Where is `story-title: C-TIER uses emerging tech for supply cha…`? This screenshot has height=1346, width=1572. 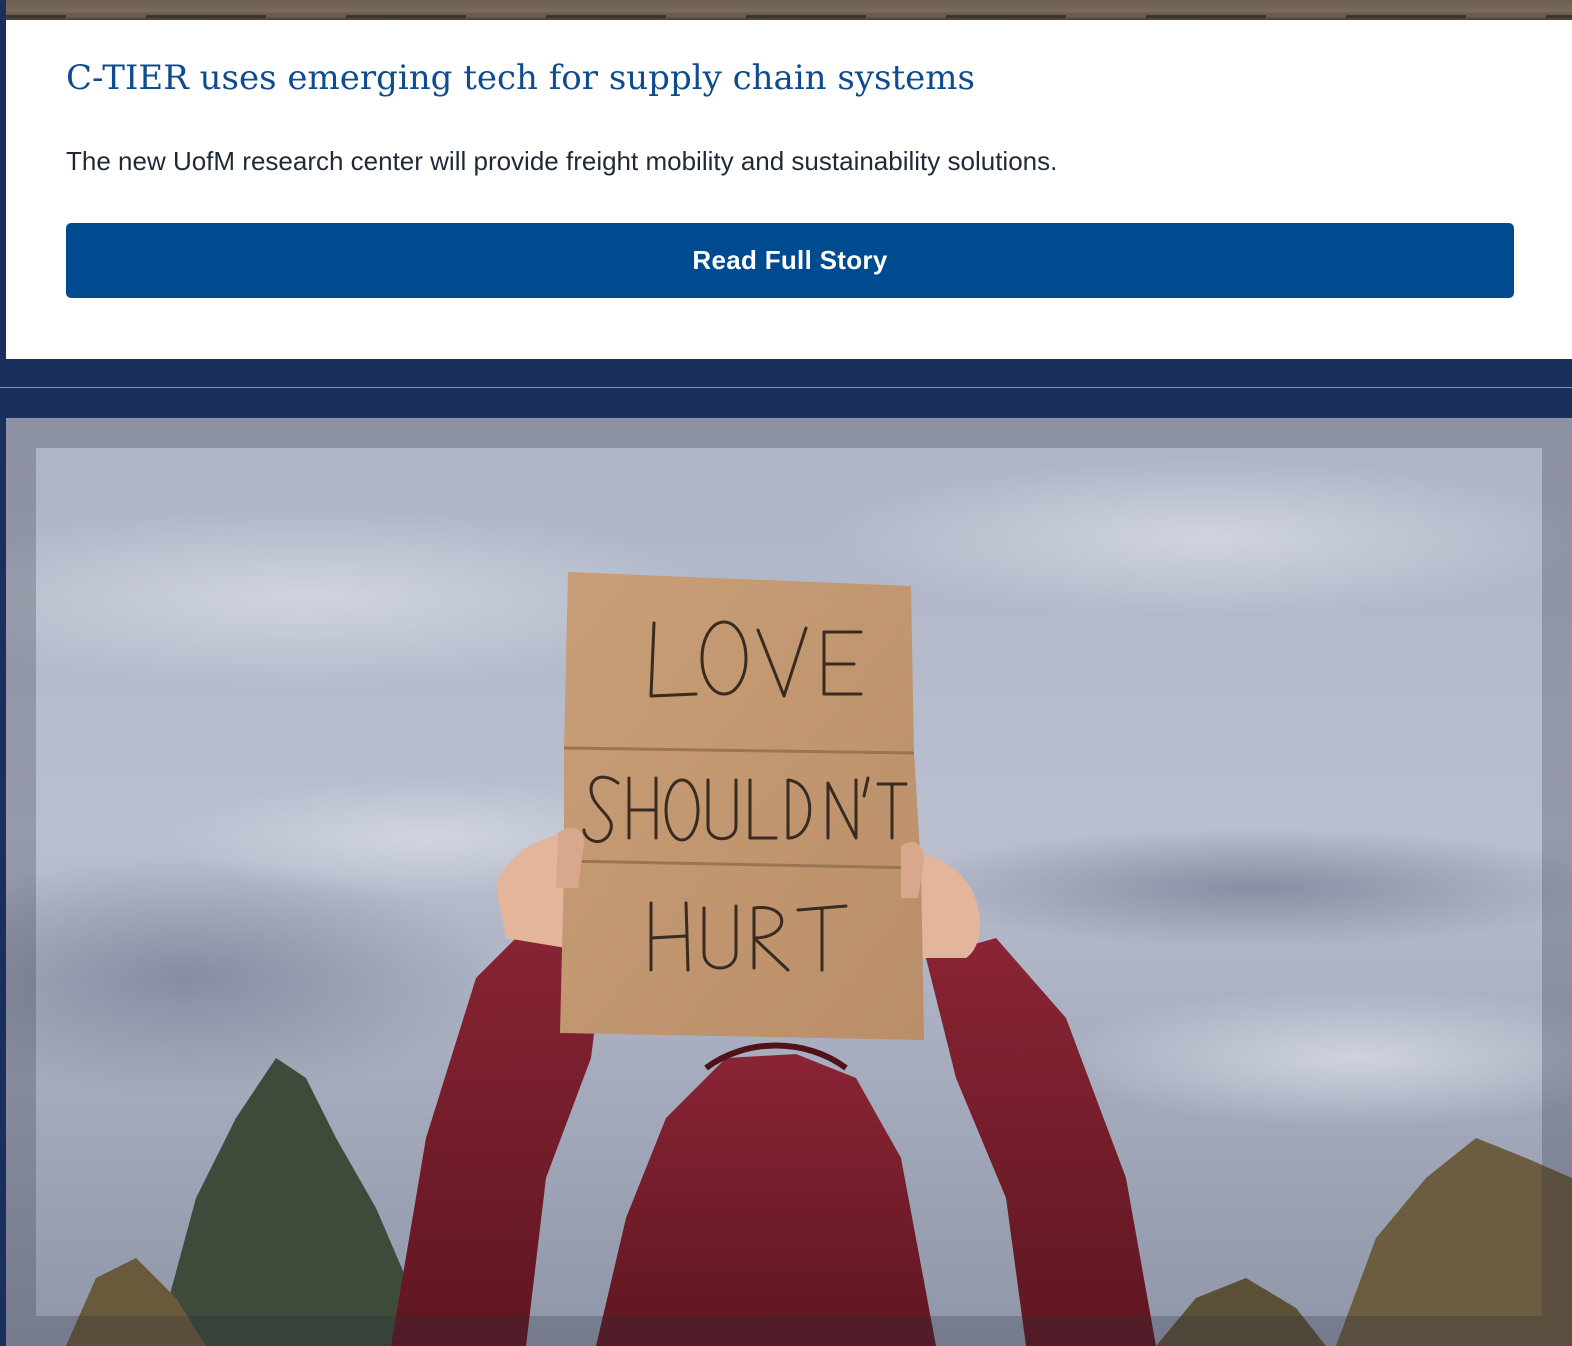 story-title: C-TIER uses emerging tech for supply cha… is located at coordinates (520, 78).